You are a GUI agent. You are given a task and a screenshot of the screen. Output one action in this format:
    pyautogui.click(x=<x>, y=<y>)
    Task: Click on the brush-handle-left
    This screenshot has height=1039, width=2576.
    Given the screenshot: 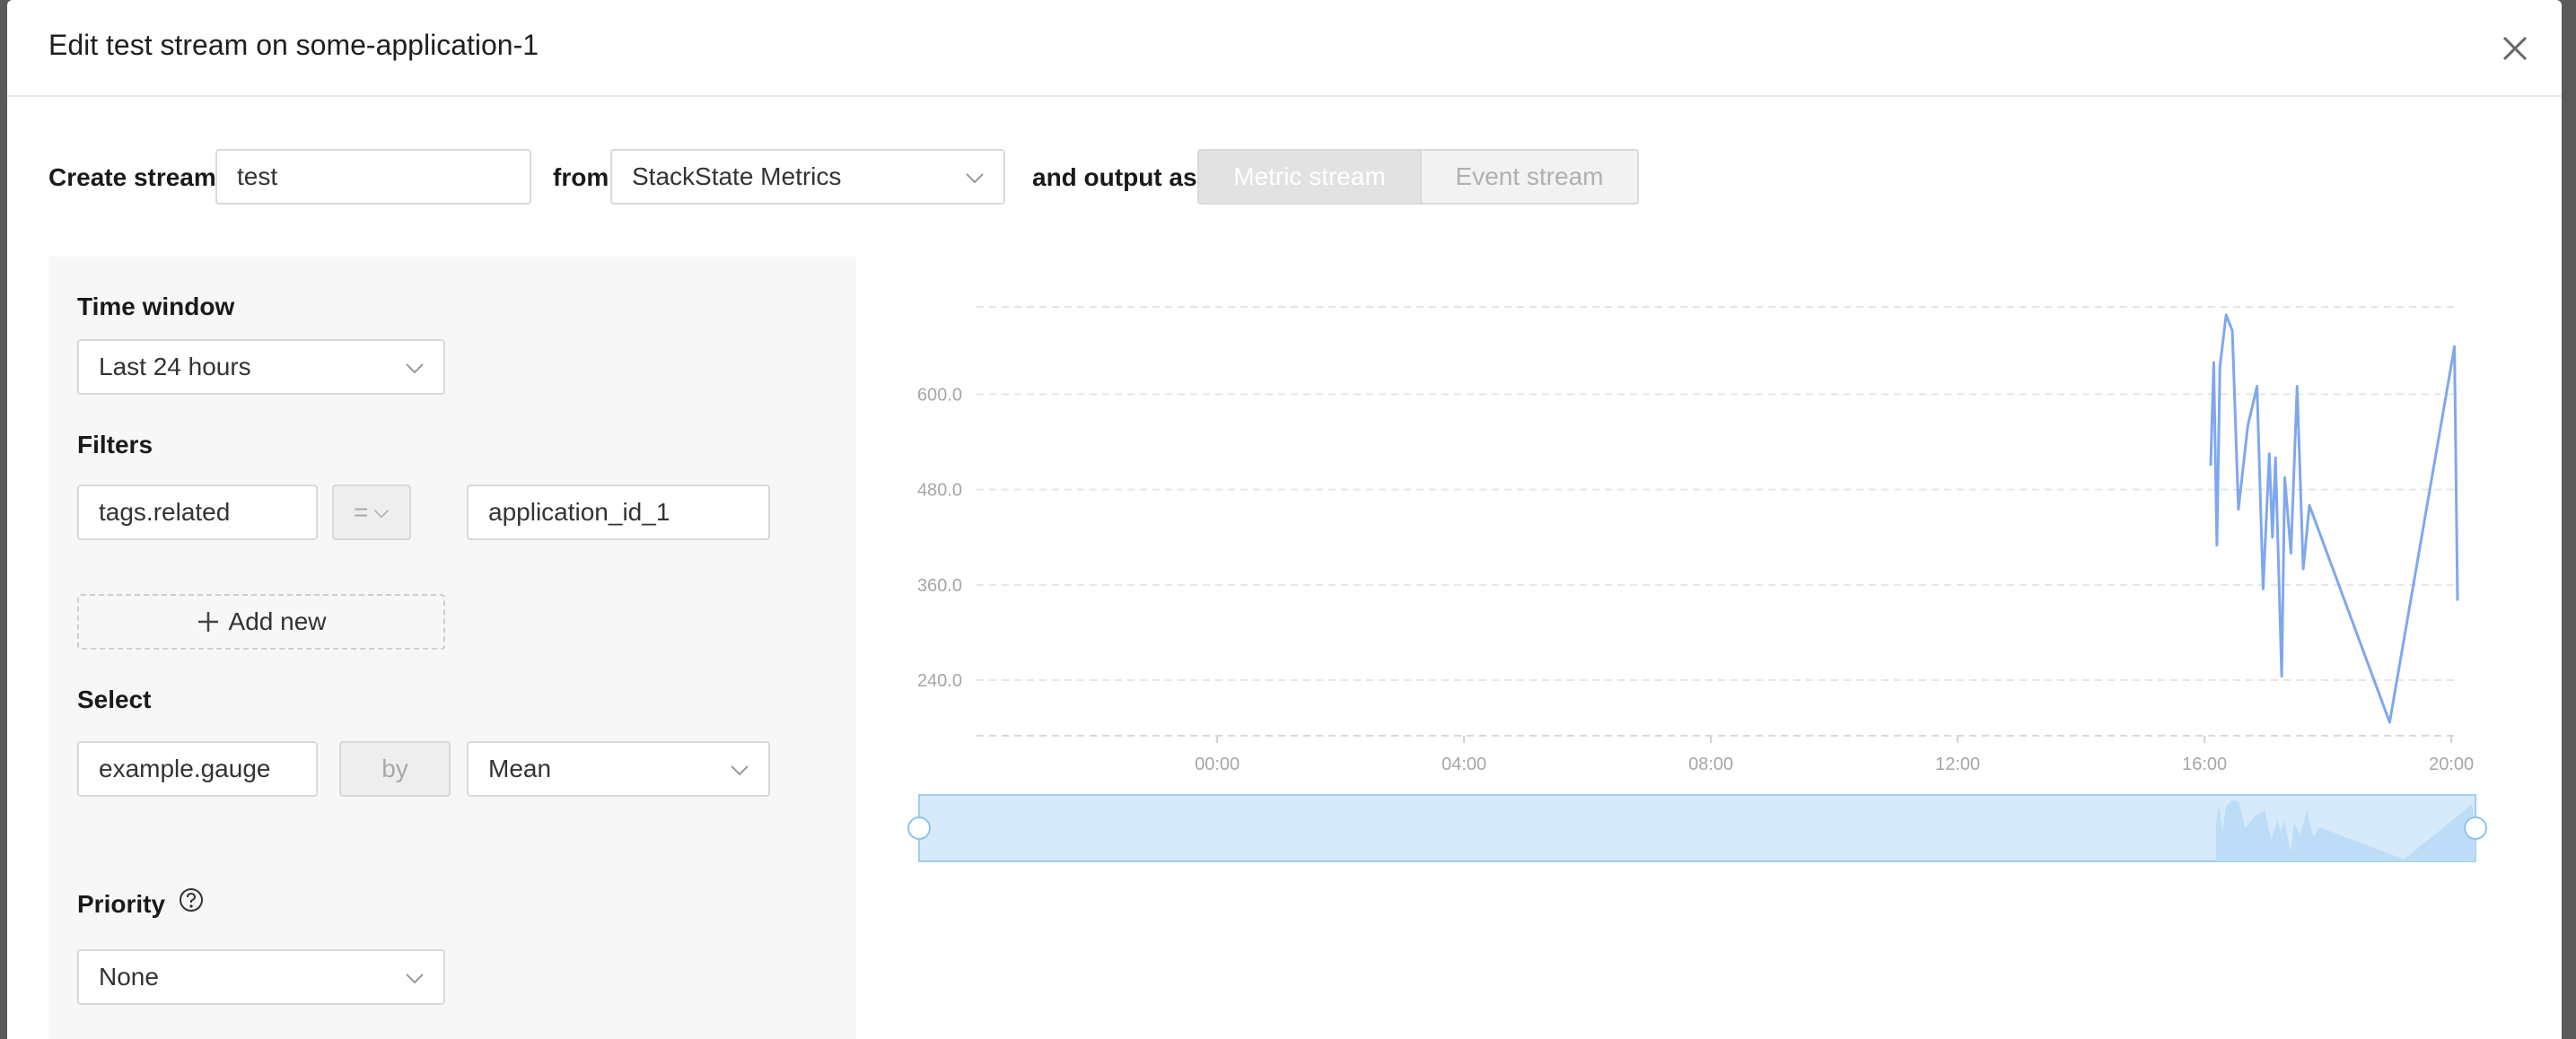 What is the action you would take?
    pyautogui.click(x=919, y=828)
    